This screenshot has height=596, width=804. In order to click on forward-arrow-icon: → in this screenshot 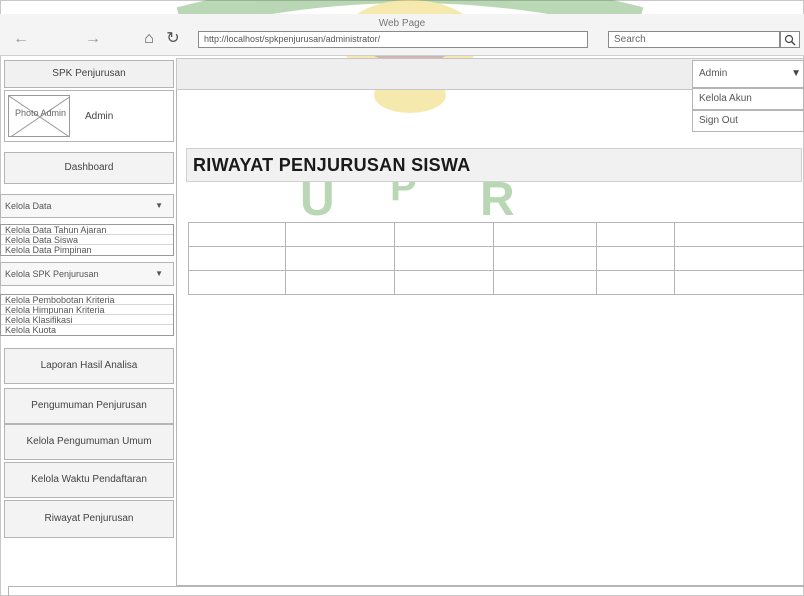, I will do `click(93, 39)`.